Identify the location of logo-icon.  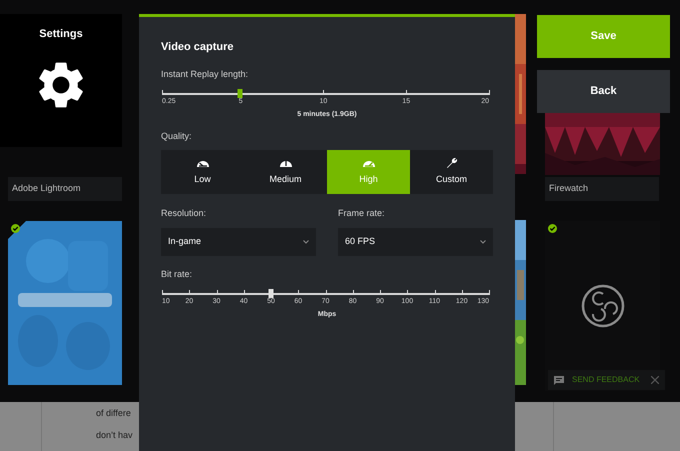
(602, 306).